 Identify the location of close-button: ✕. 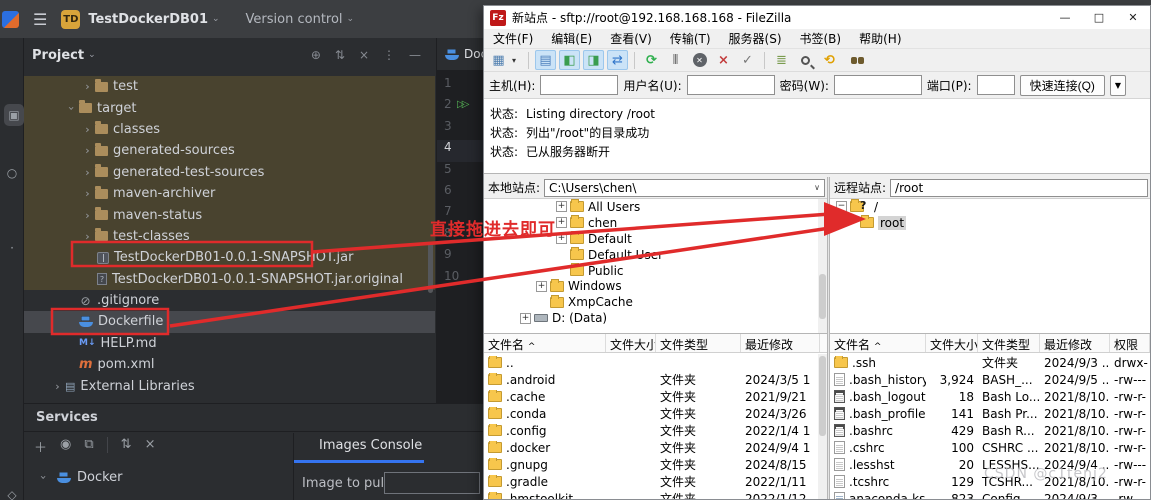
(1133, 18).